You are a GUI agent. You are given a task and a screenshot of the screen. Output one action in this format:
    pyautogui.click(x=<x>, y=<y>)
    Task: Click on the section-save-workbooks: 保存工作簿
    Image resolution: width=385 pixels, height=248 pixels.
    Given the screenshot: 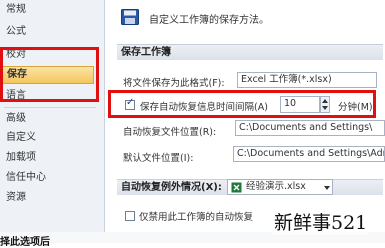 What is the action you would take?
    pyautogui.click(x=250, y=52)
    